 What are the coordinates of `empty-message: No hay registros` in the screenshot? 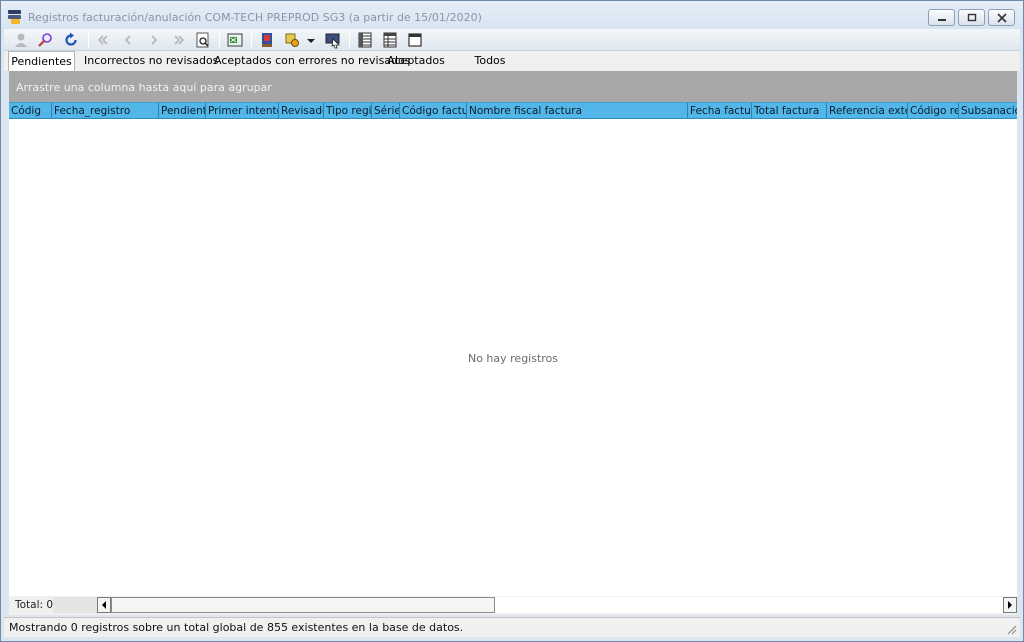 It's located at (513, 358).